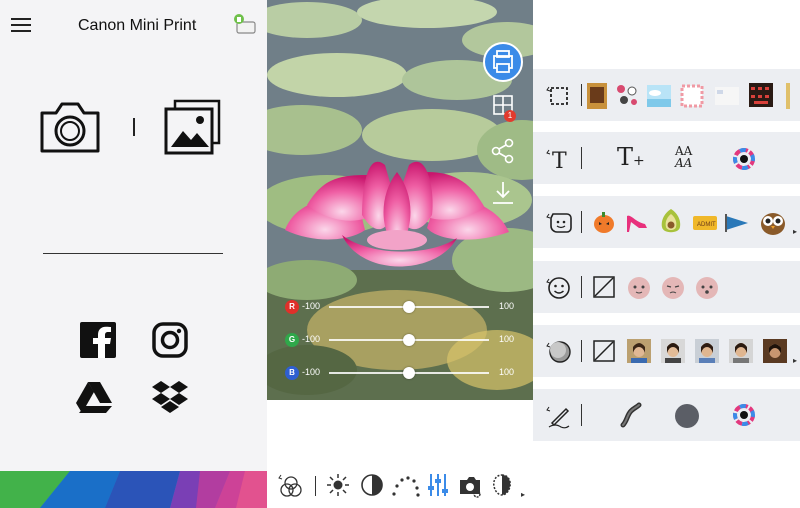 Image resolution: width=800 pixels, height=508 pixels. I want to click on green-channel-label: G, so click(292, 340).